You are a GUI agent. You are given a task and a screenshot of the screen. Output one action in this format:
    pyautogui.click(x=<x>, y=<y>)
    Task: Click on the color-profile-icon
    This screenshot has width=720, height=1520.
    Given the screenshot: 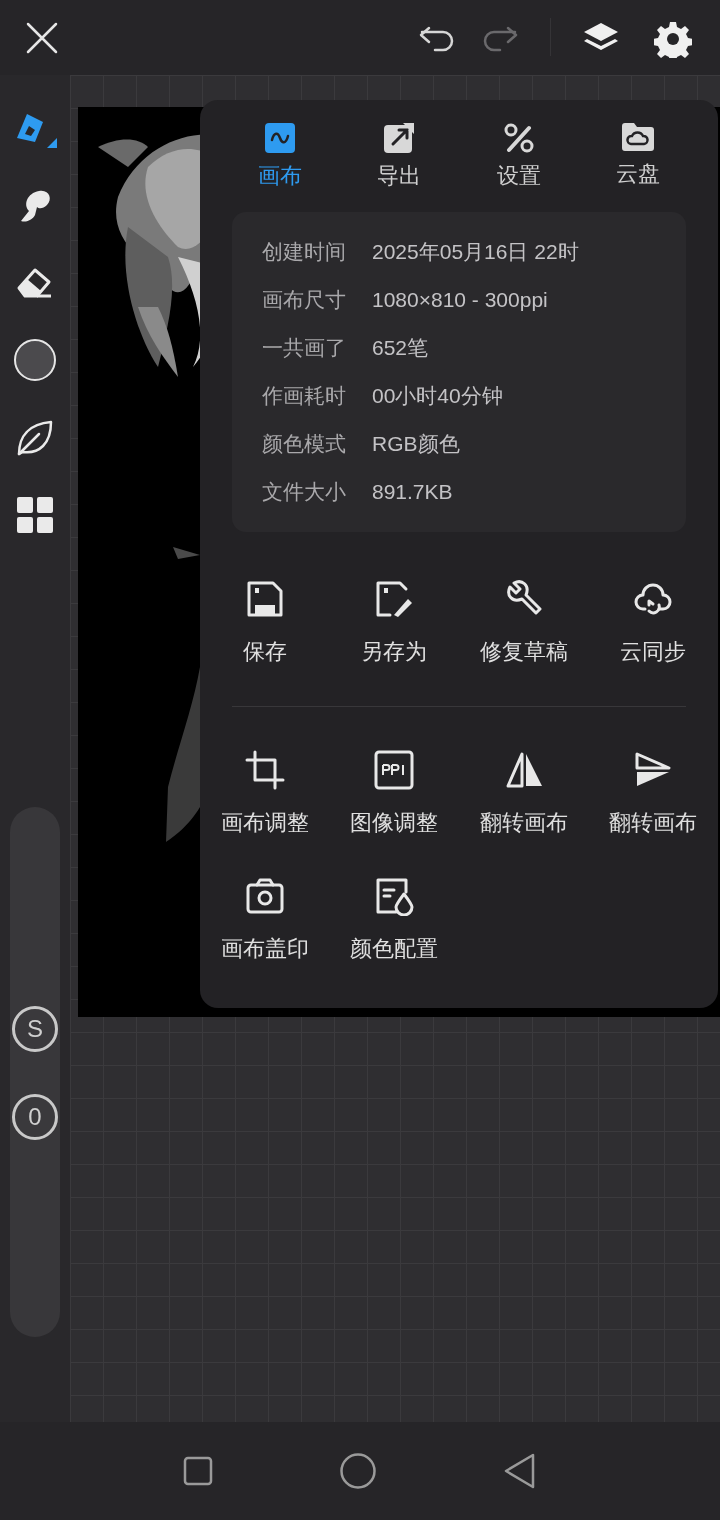 What is the action you would take?
    pyautogui.click(x=394, y=896)
    